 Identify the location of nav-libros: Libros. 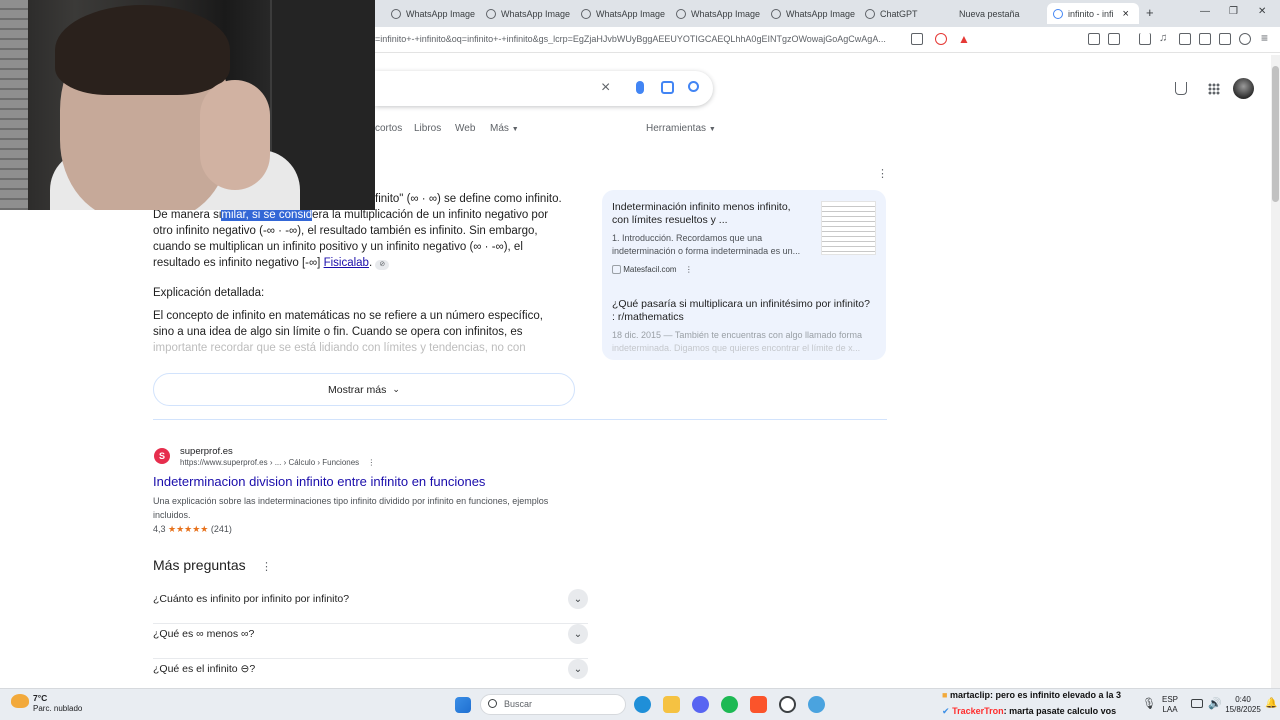
(427, 128).